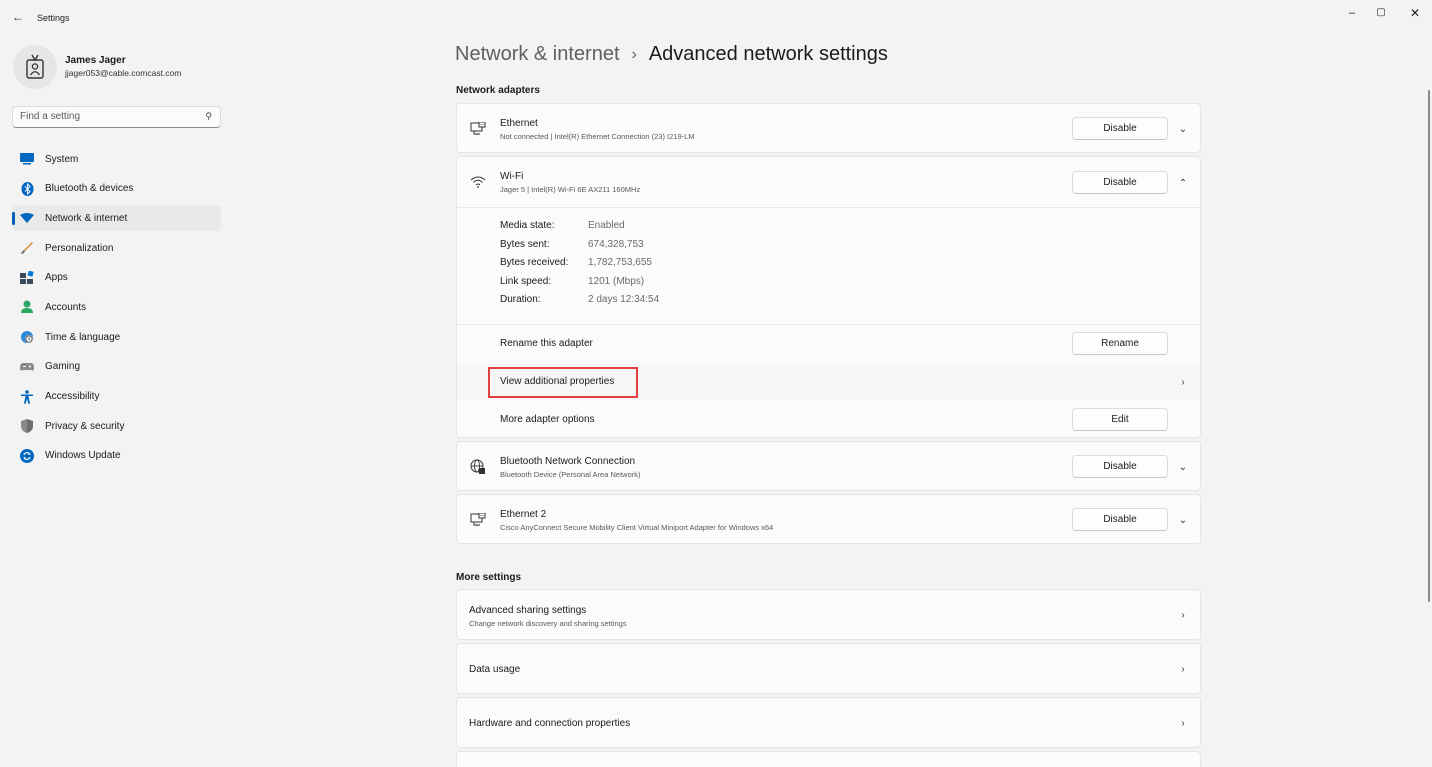  Describe the element at coordinates (768, 54) in the screenshot. I see `page-title: Advanced network settings` at that location.